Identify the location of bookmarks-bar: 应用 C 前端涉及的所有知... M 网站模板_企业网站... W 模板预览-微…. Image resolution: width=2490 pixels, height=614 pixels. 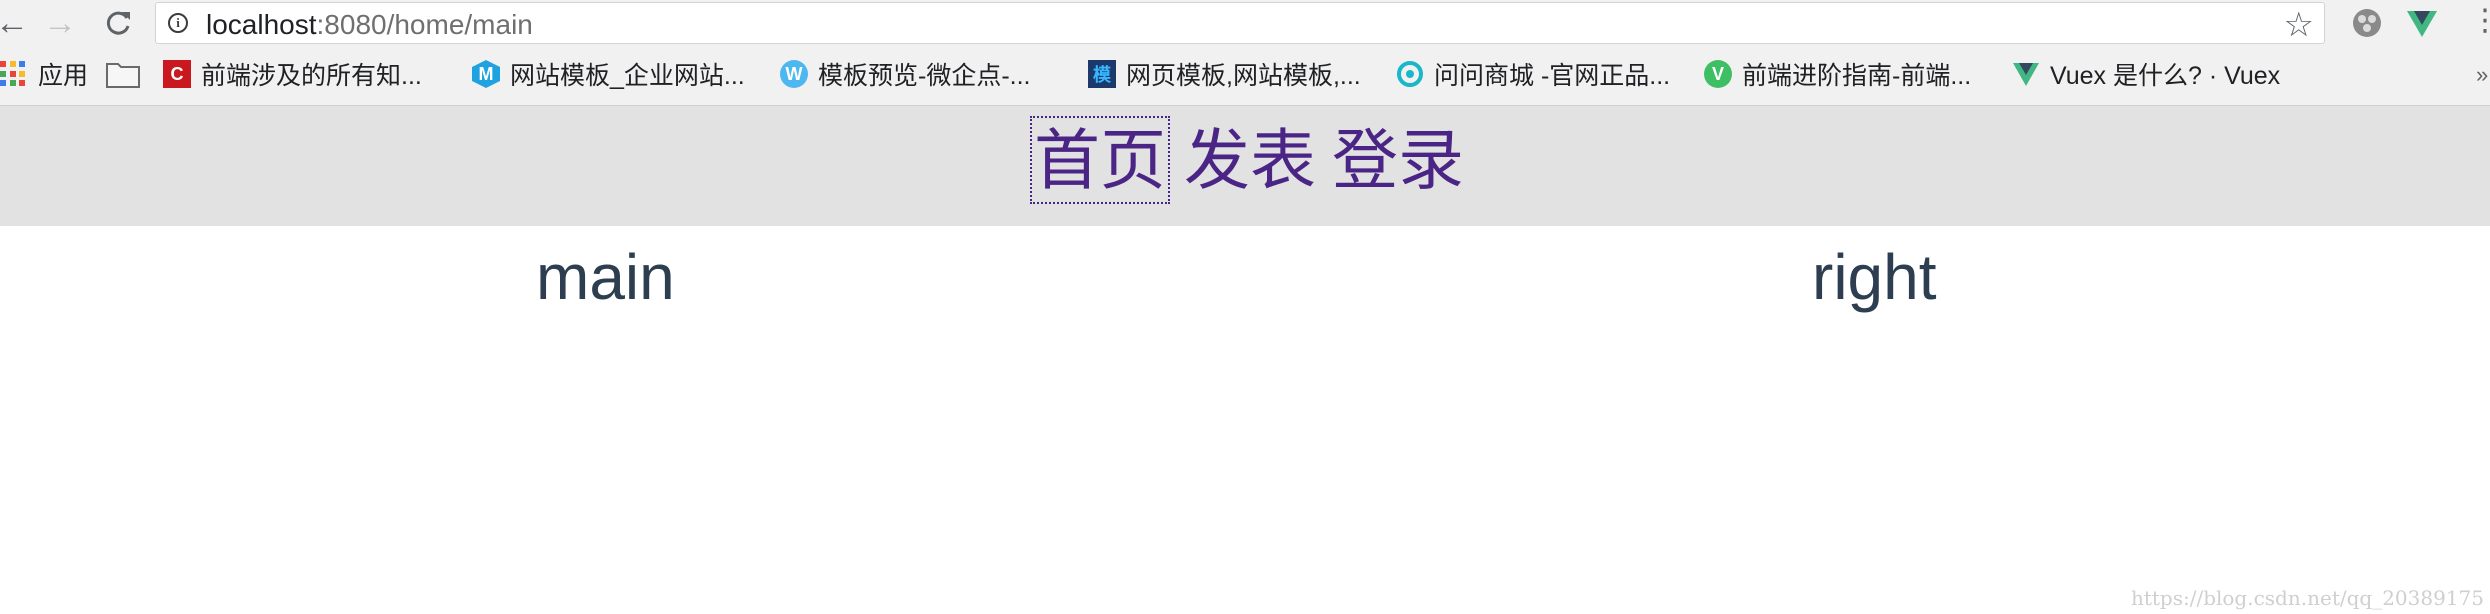
(1245, 76).